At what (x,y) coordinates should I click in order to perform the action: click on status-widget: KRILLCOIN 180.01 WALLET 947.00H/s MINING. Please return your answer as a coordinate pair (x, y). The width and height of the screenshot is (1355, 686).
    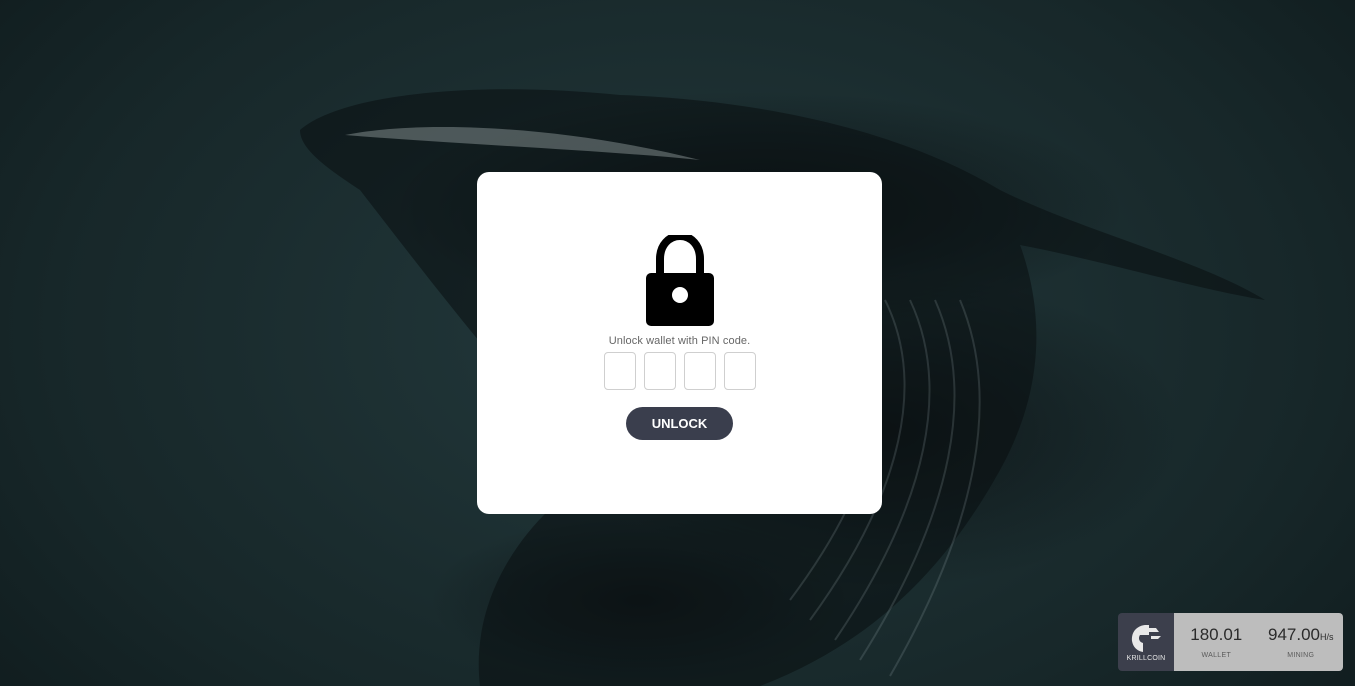
    Looking at the image, I should click on (1230, 642).